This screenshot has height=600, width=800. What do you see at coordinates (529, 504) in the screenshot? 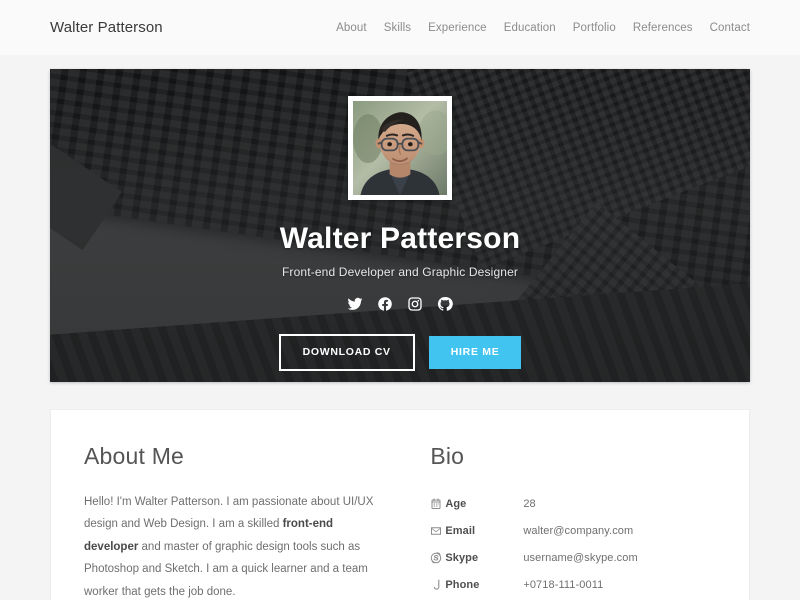
I see `bio-value-age: 28` at bounding box center [529, 504].